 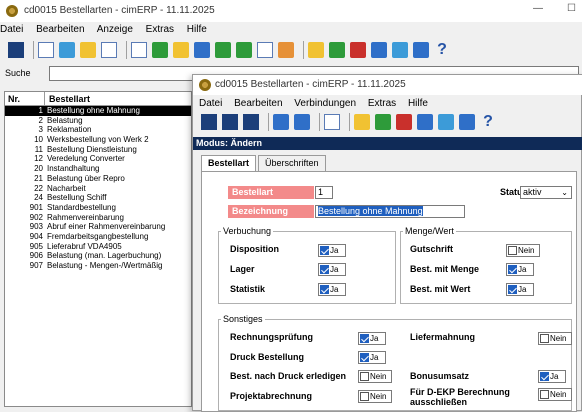 What do you see at coordinates (286, 50) in the screenshot?
I see `settings-icon` at bounding box center [286, 50].